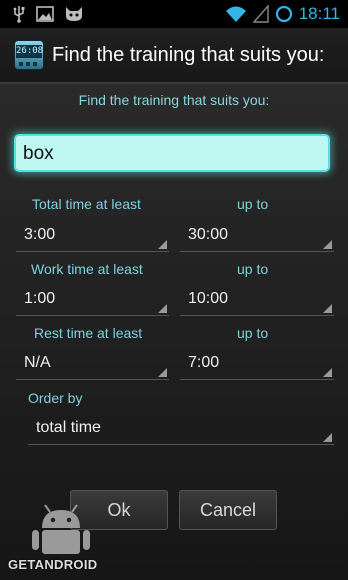  I want to click on work-time-max-value: 10:00, so click(208, 298).